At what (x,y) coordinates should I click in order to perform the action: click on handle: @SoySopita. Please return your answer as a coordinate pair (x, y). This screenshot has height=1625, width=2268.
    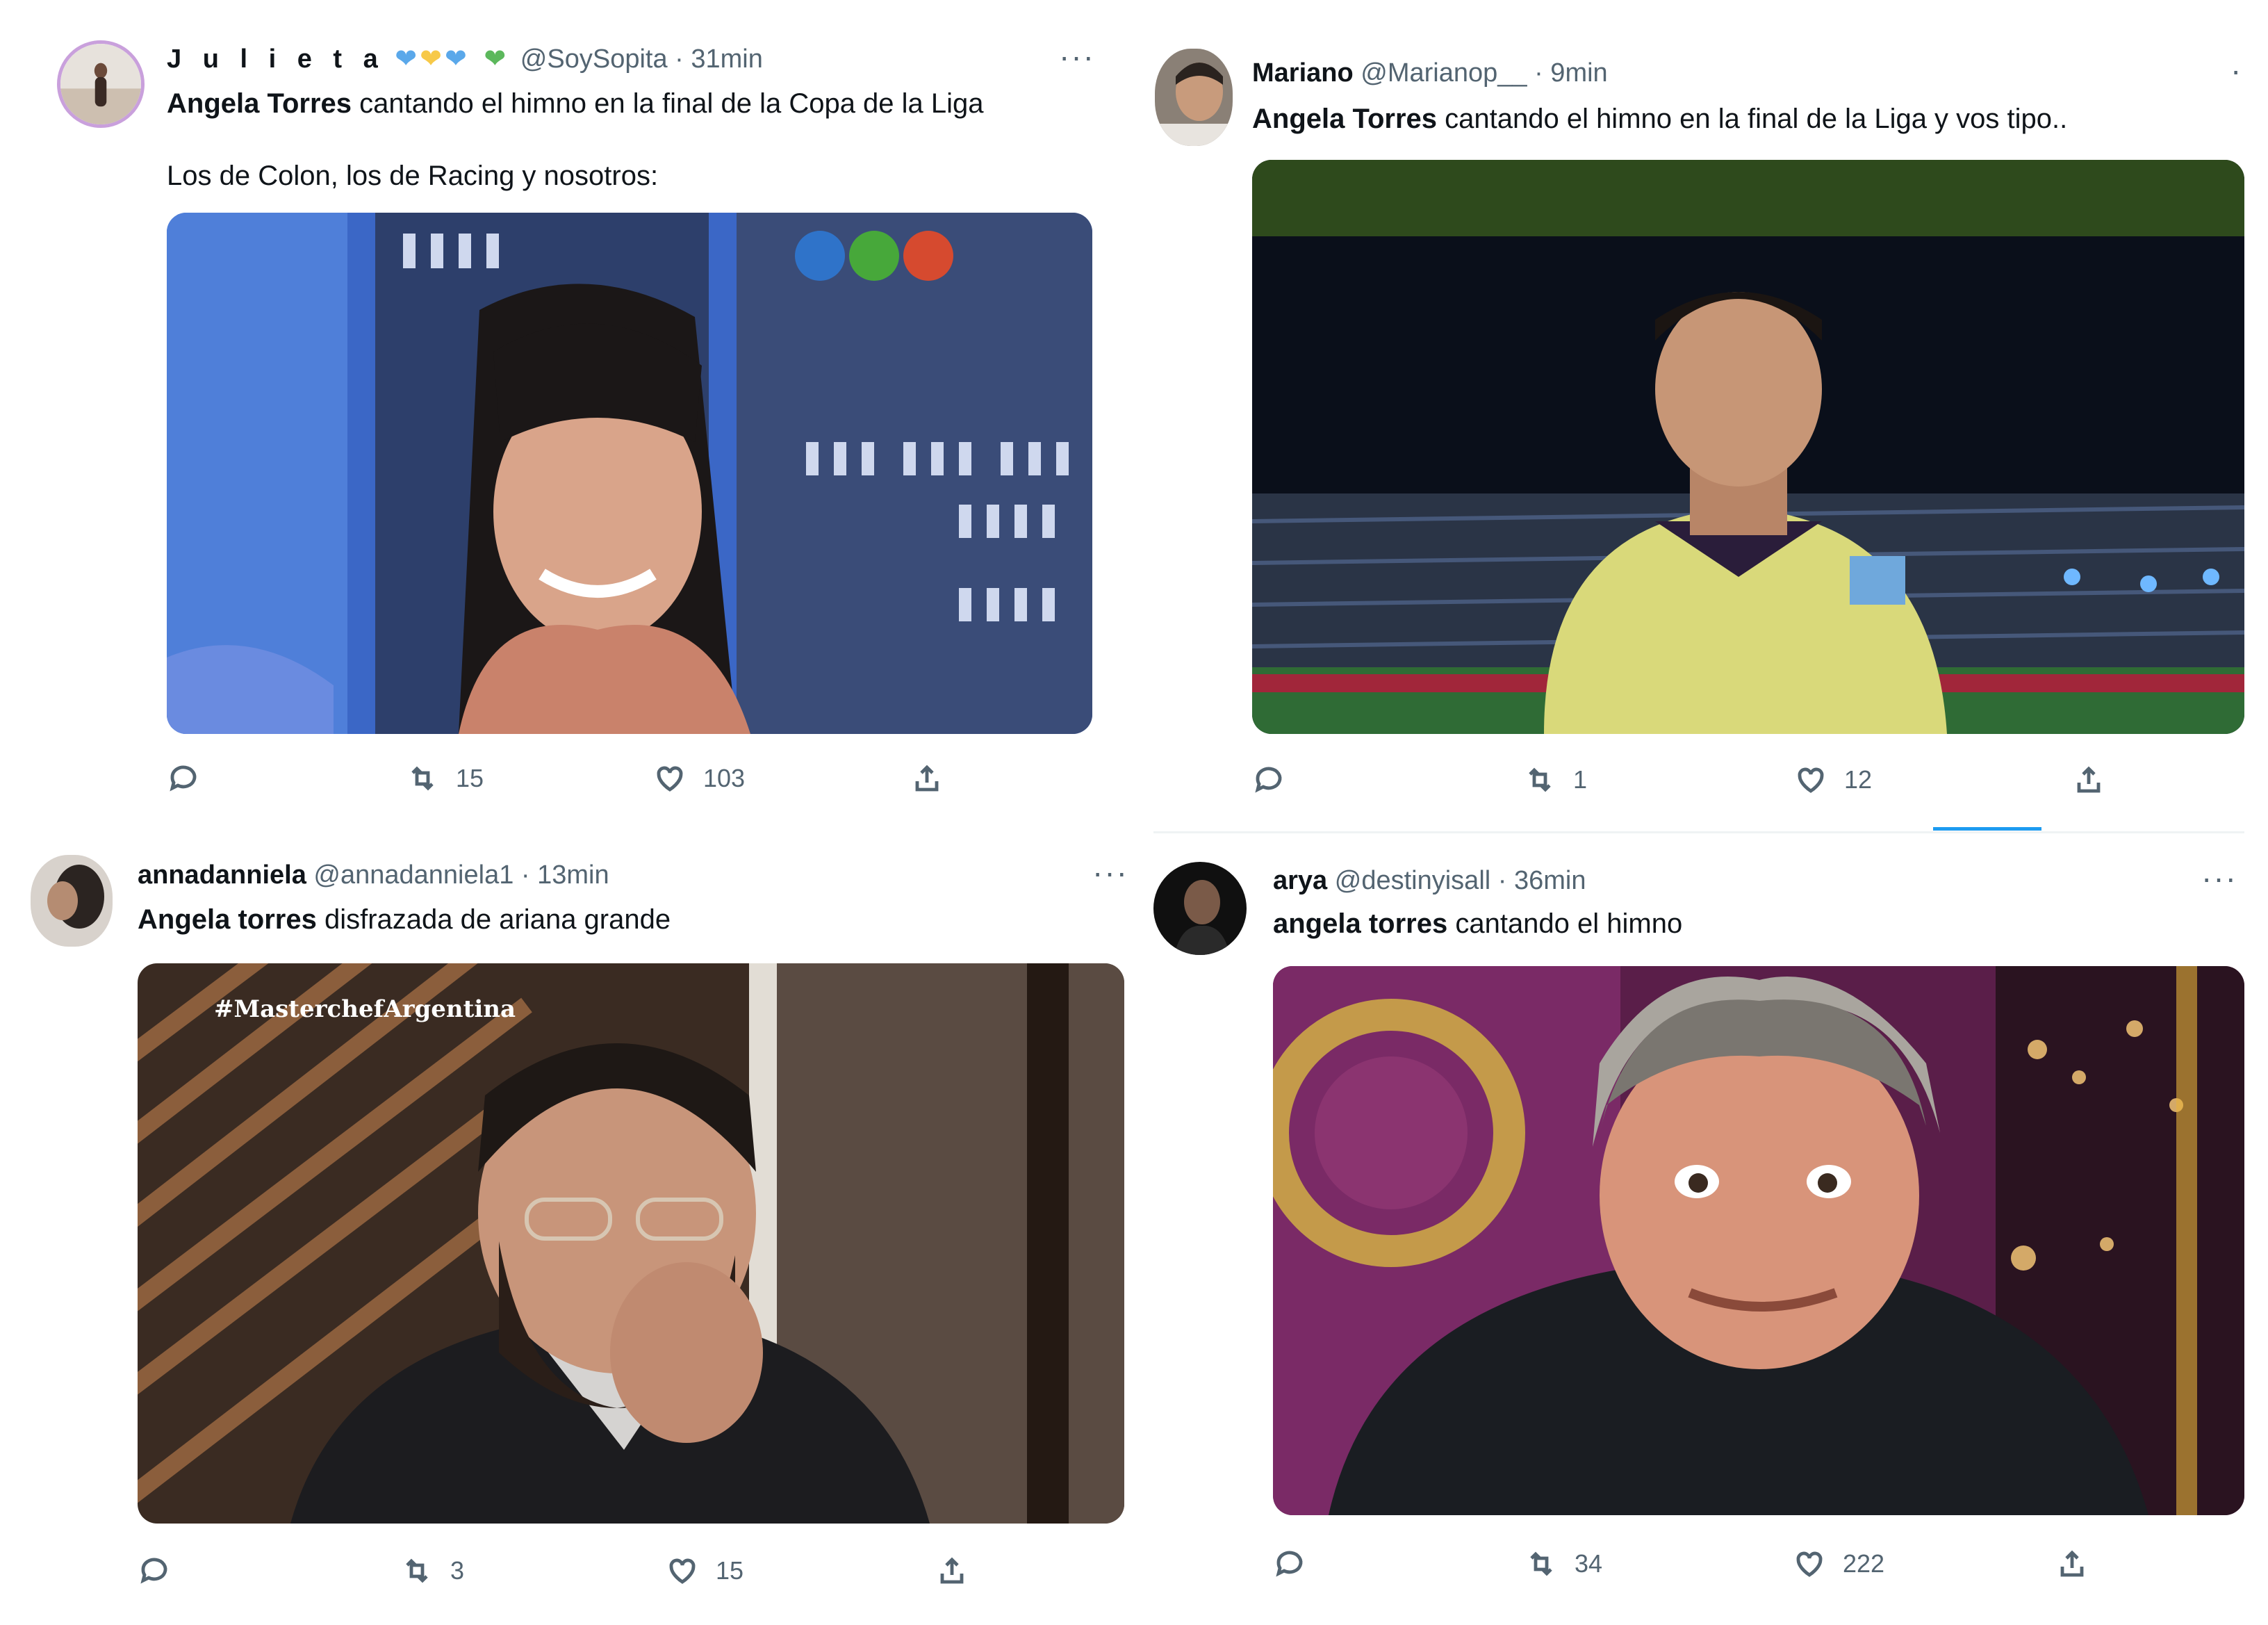
    Looking at the image, I should click on (594, 59).